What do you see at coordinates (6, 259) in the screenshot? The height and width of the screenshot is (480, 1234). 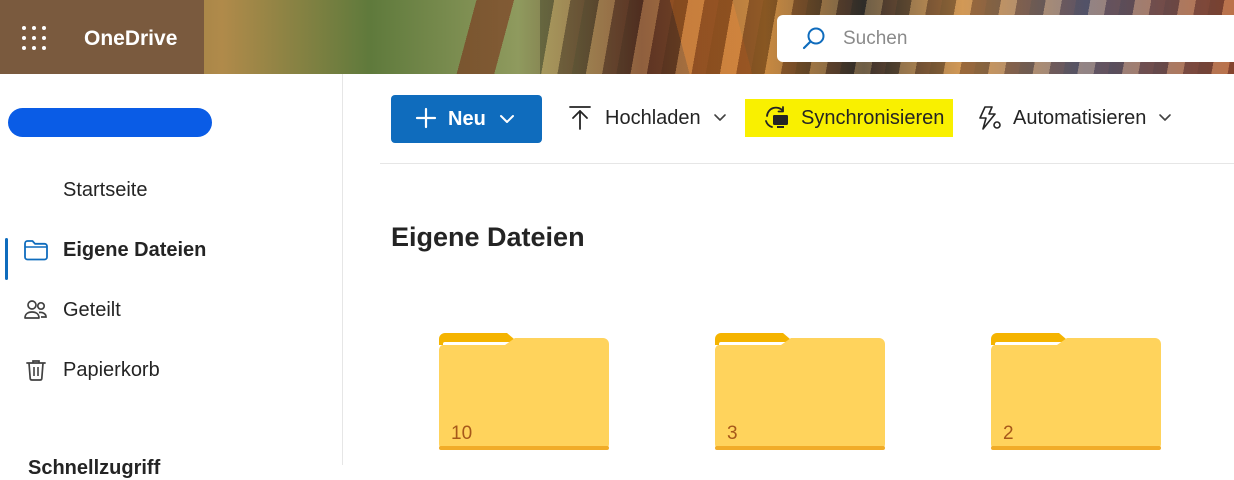 I see `active-indicator` at bounding box center [6, 259].